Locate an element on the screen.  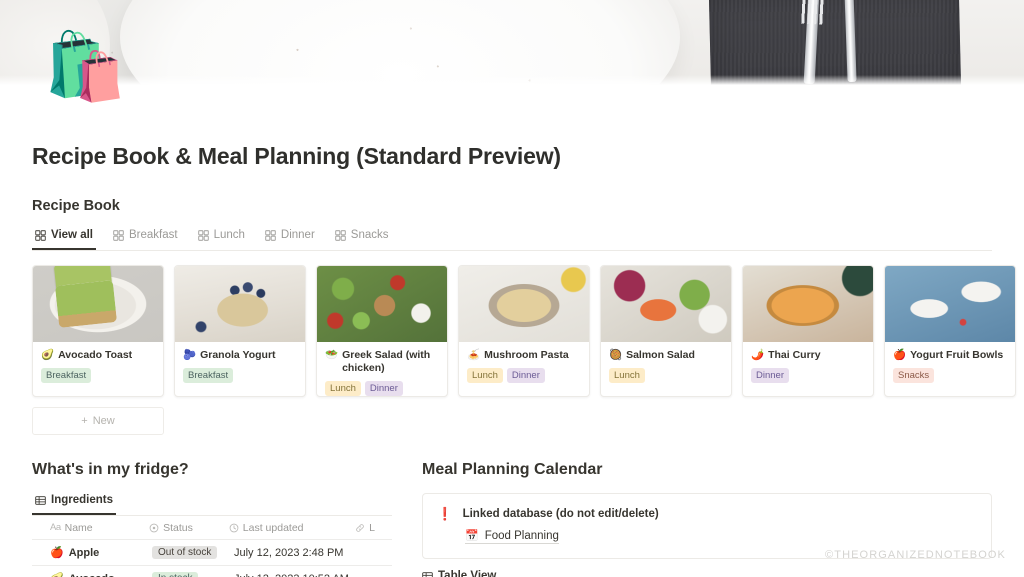
cover-art is located at coordinates (512, 42).